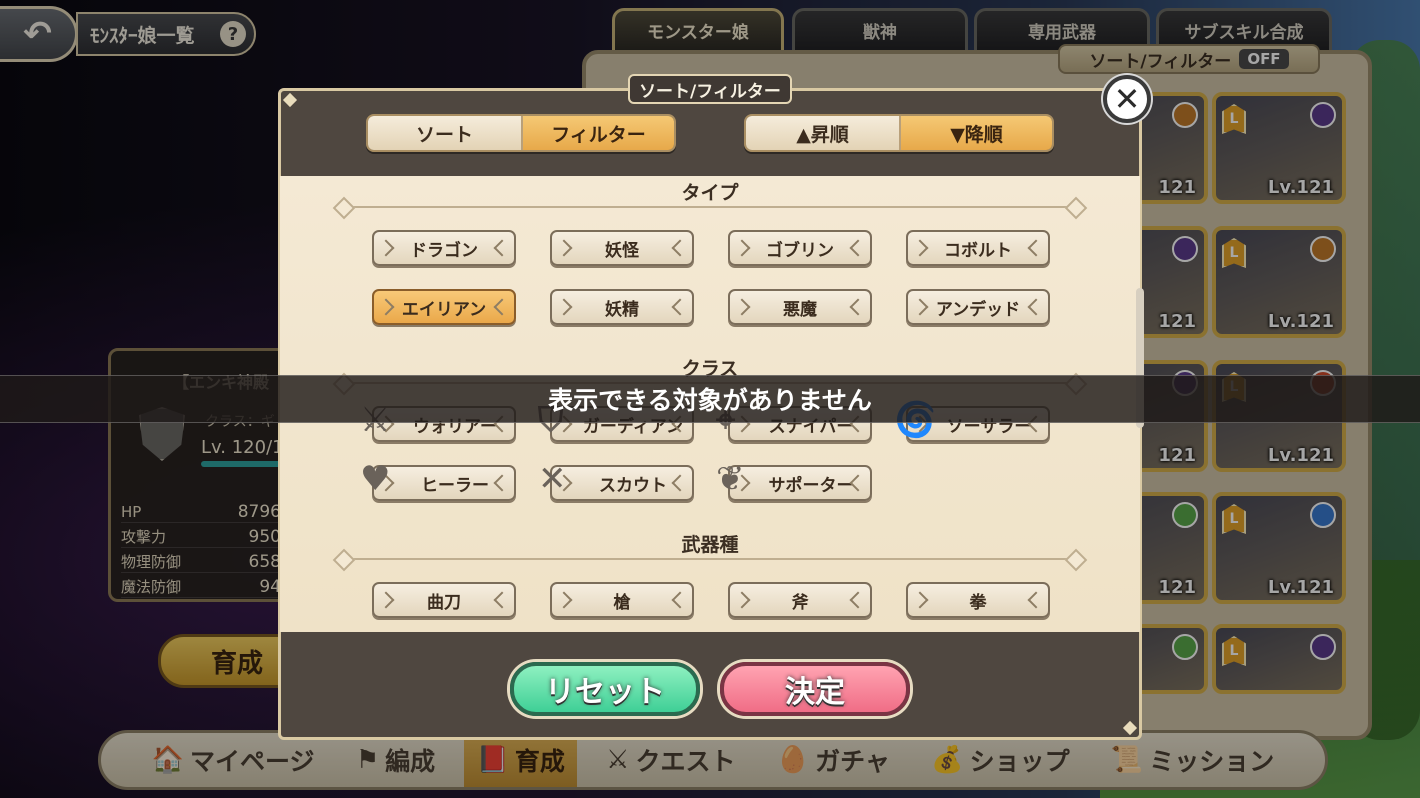 The height and width of the screenshot is (798, 1420). I want to click on filter-mode-button: フィルター, so click(597, 133).